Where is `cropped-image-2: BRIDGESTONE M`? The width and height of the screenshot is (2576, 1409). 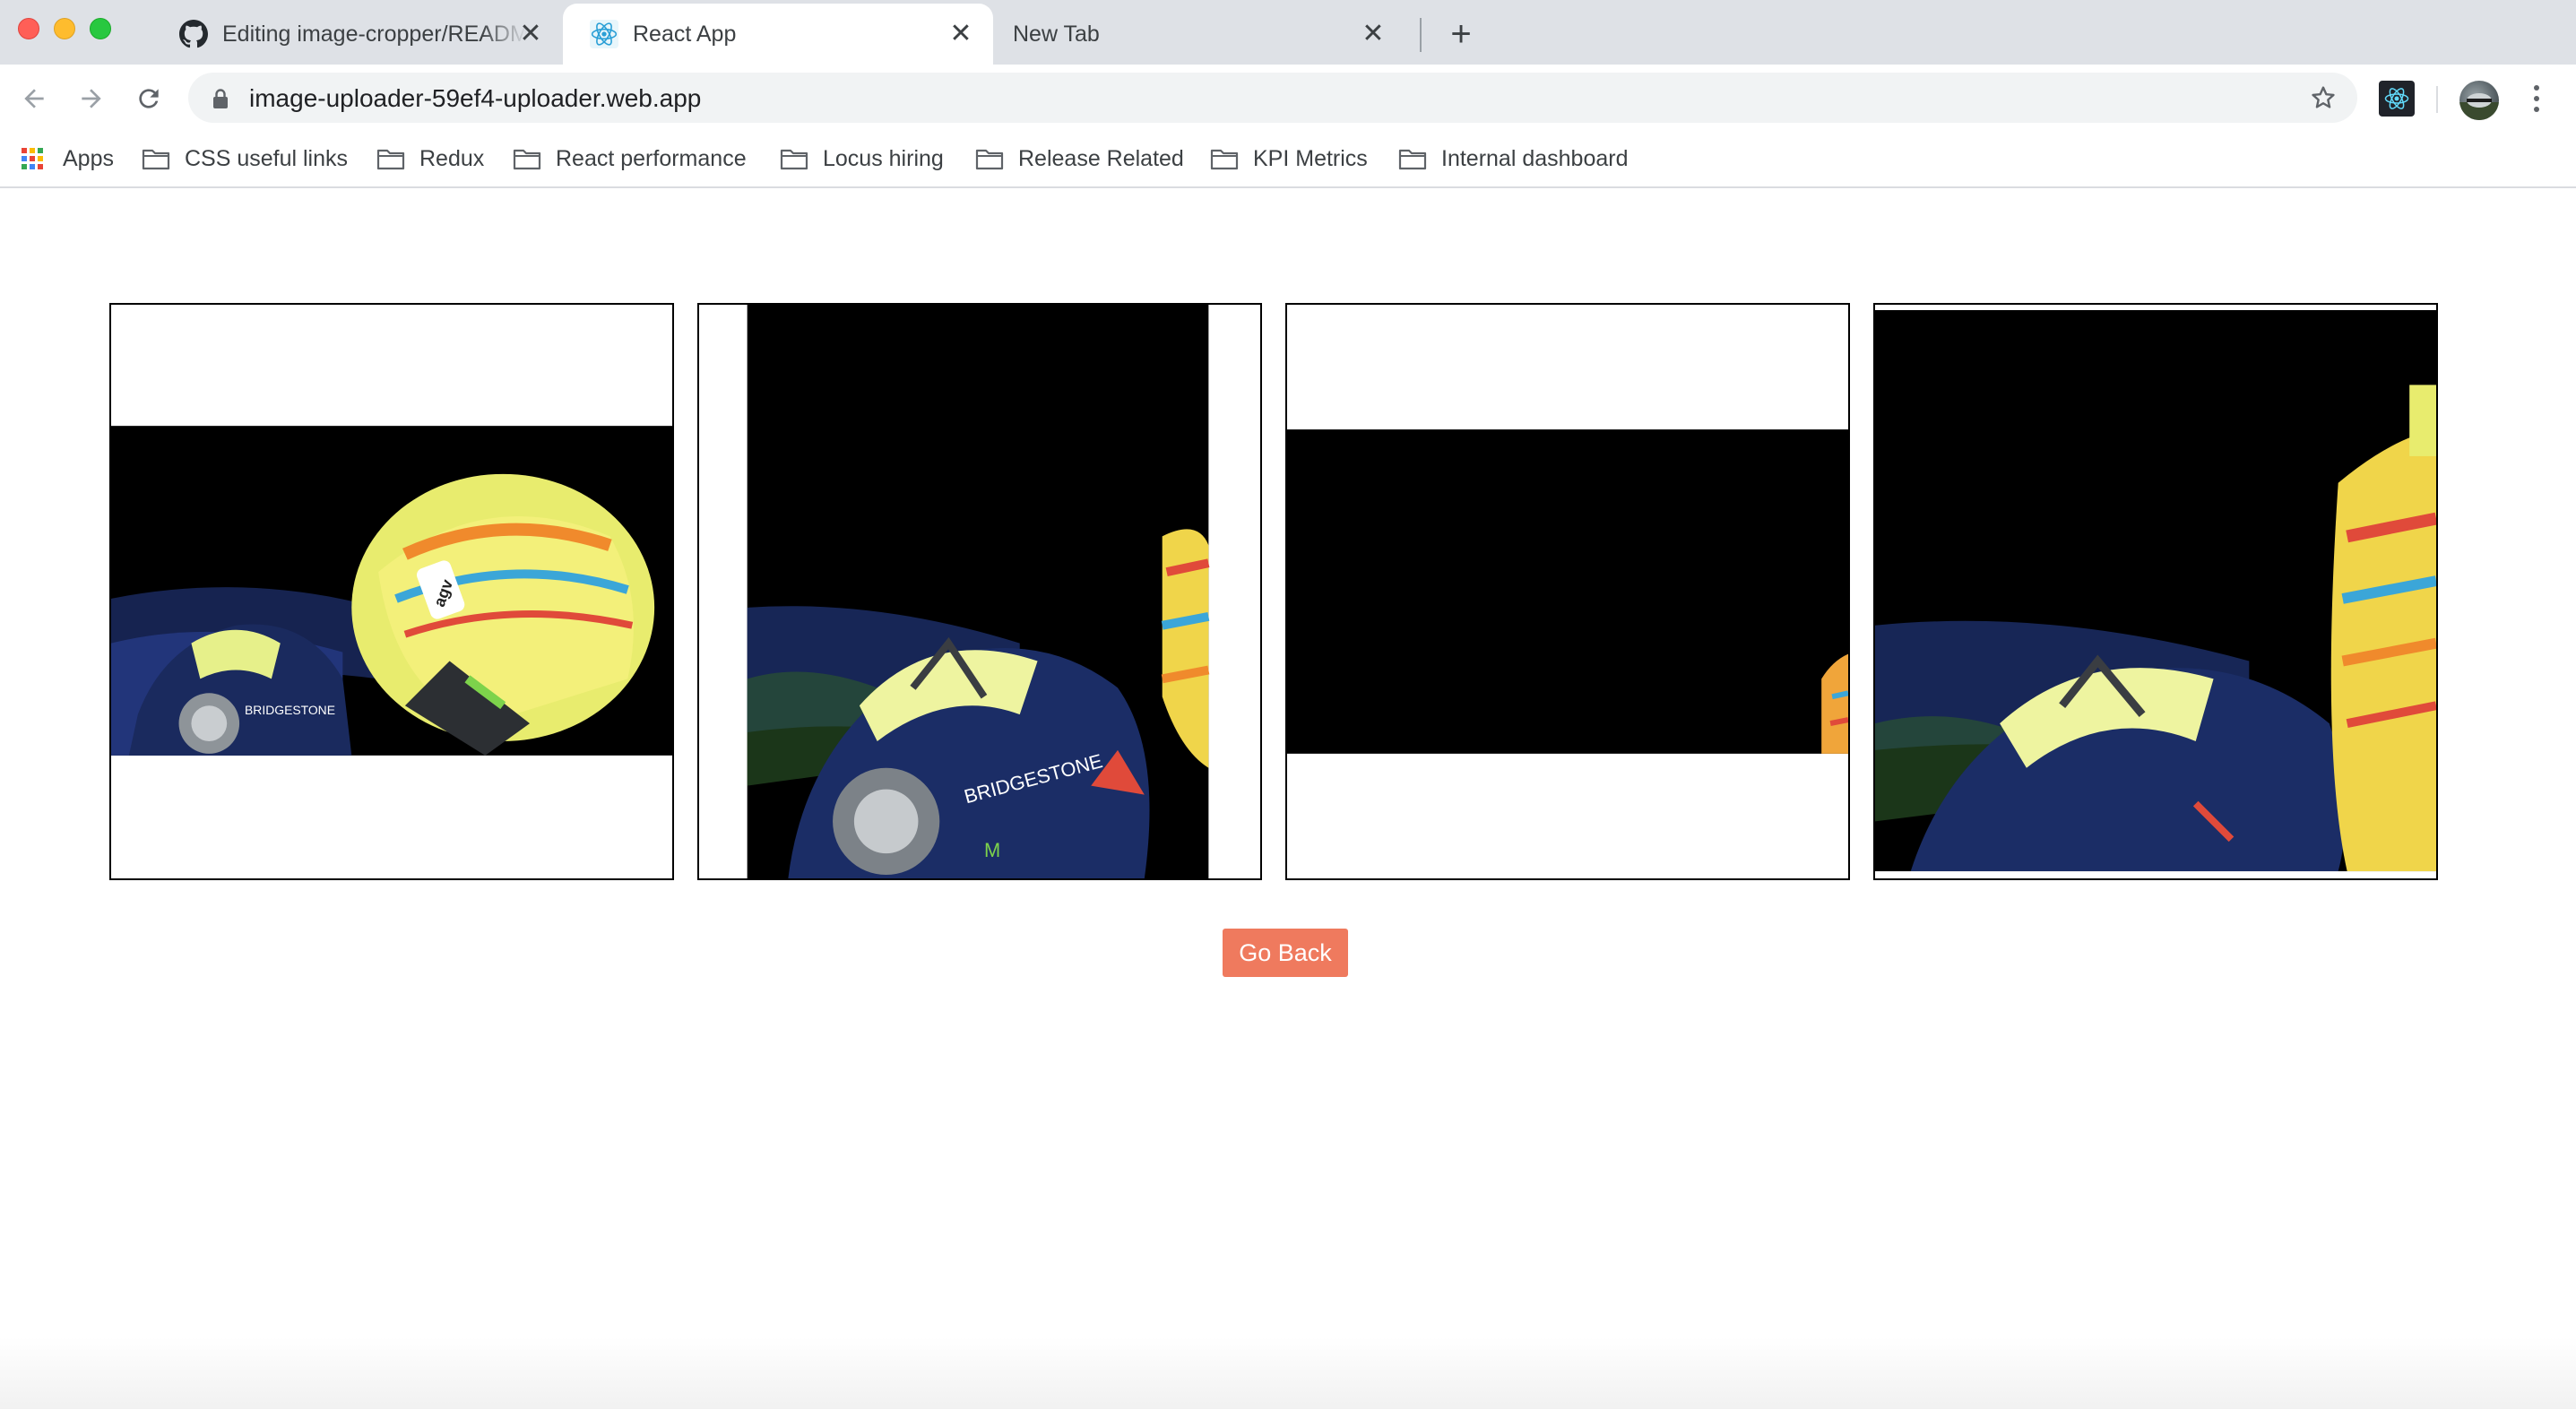 cropped-image-2: BRIDGESTONE M is located at coordinates (979, 591).